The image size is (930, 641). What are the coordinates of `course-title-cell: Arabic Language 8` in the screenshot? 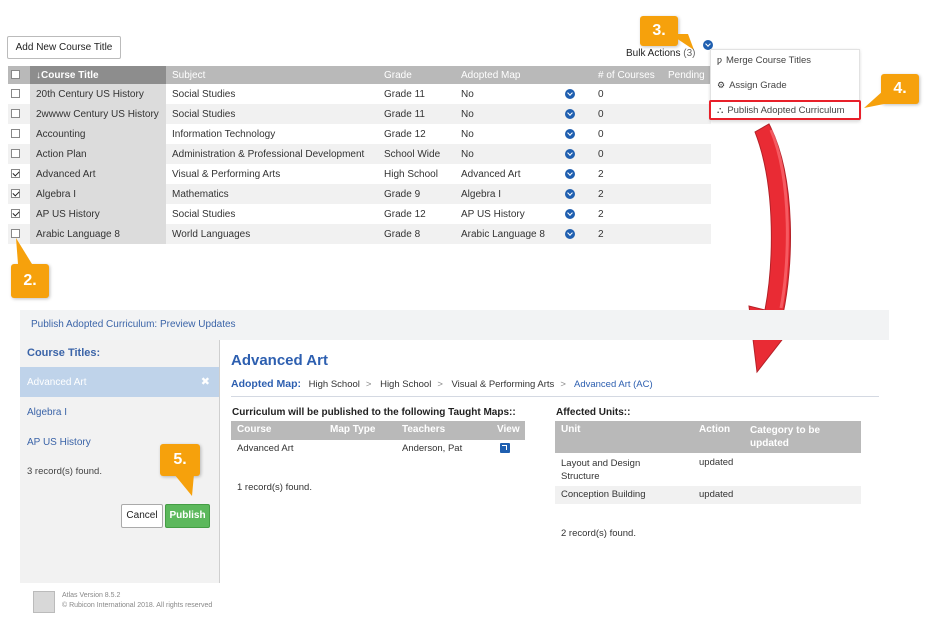 It's located at (98, 234).